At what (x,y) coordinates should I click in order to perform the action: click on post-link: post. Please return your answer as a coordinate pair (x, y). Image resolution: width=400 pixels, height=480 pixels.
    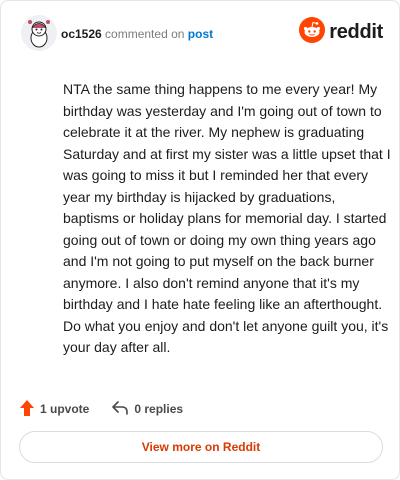
    Looking at the image, I should click on (200, 34).